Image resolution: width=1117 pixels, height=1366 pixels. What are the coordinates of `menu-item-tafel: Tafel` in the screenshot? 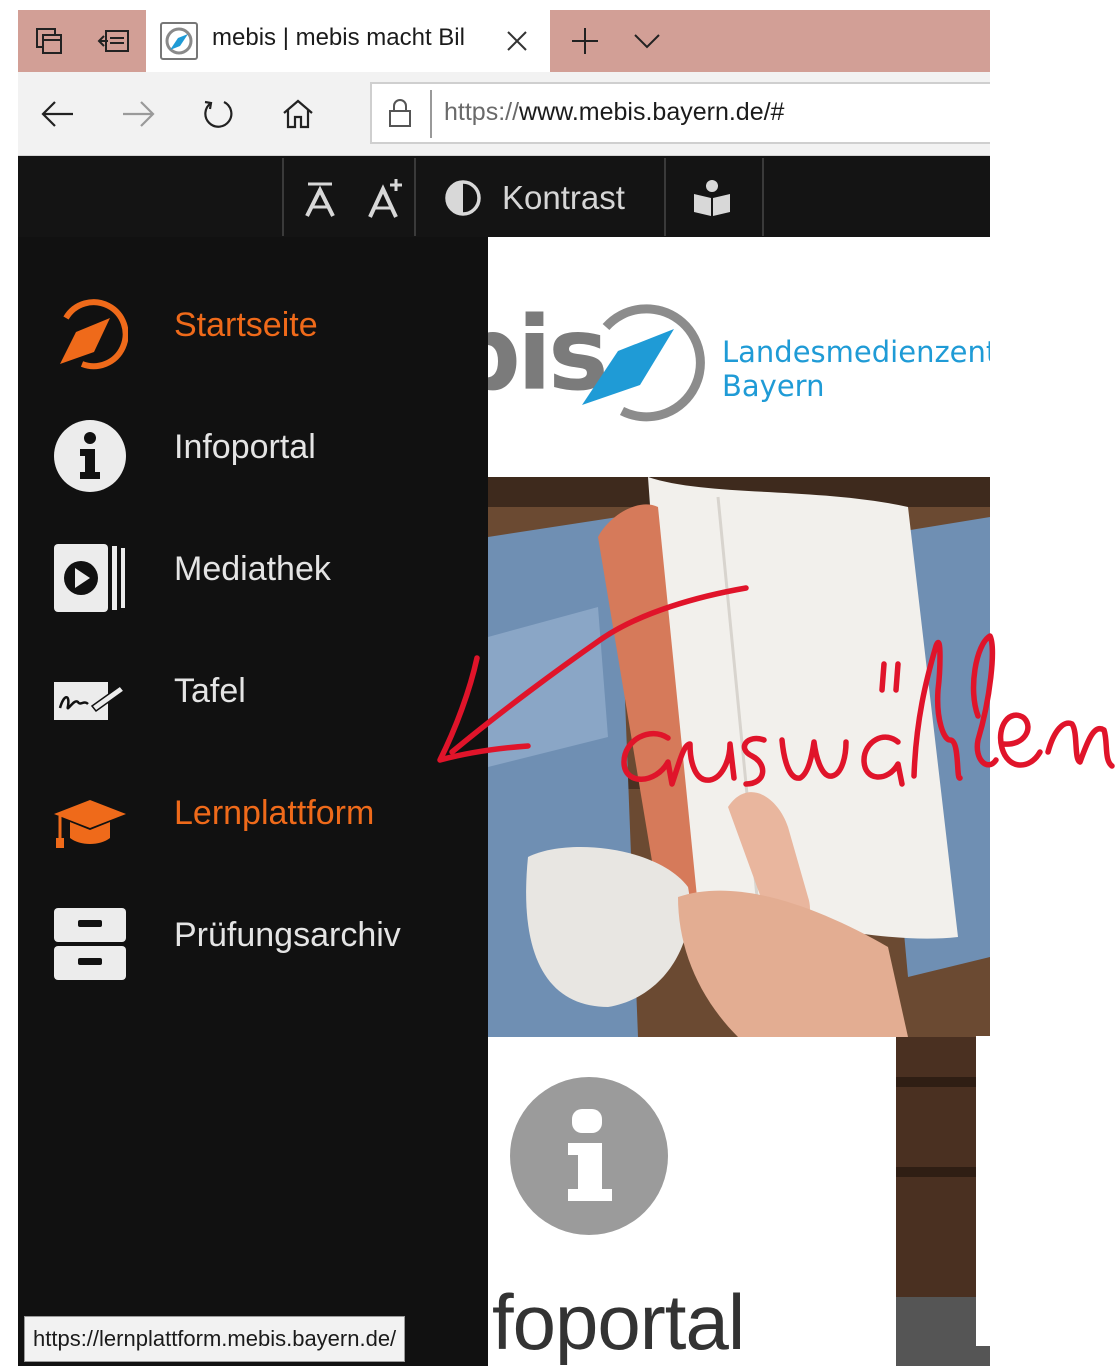 It's located at (253, 698).